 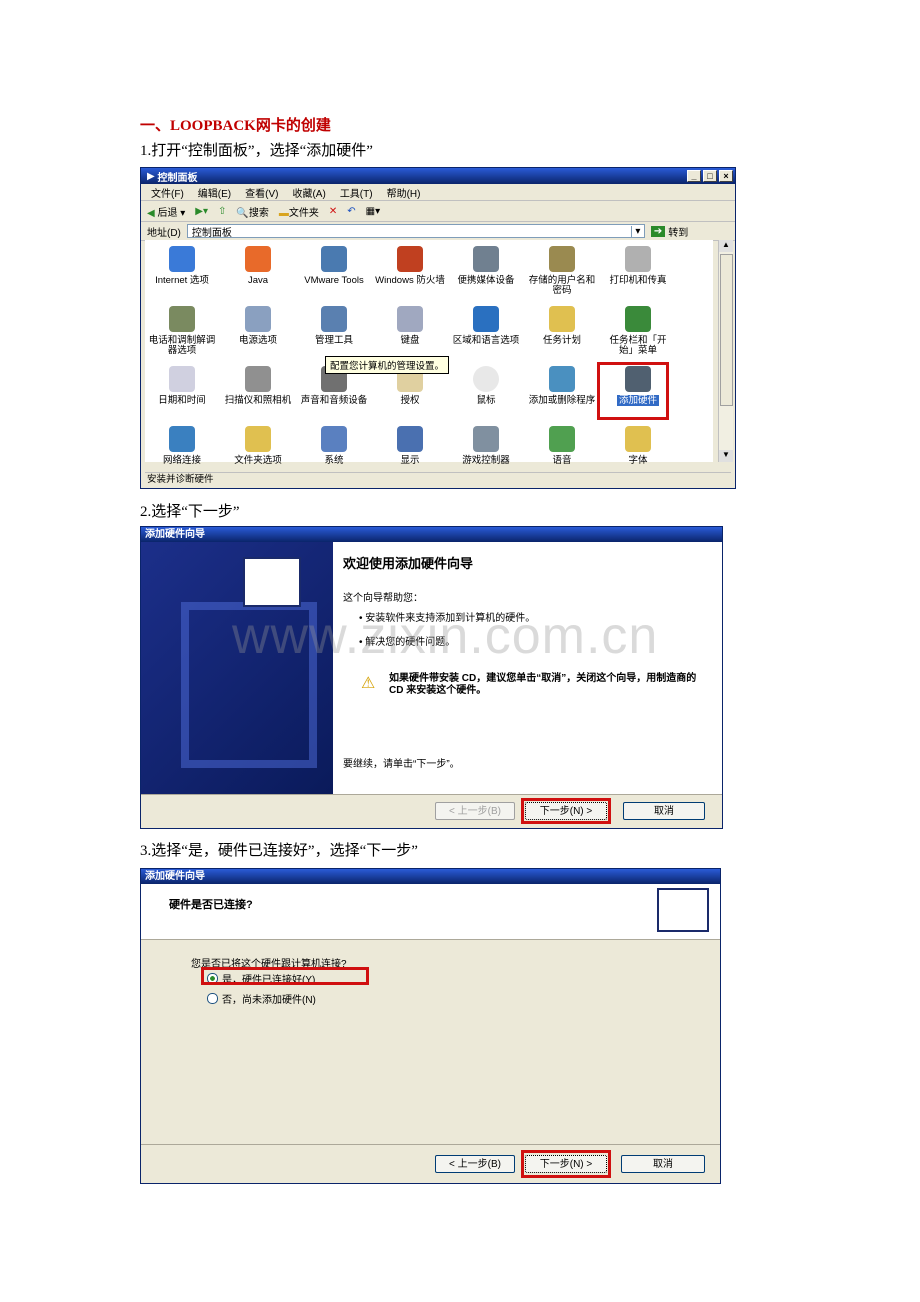 I want to click on cp-item-admin-tools: 管理工具, so click(x=334, y=326).